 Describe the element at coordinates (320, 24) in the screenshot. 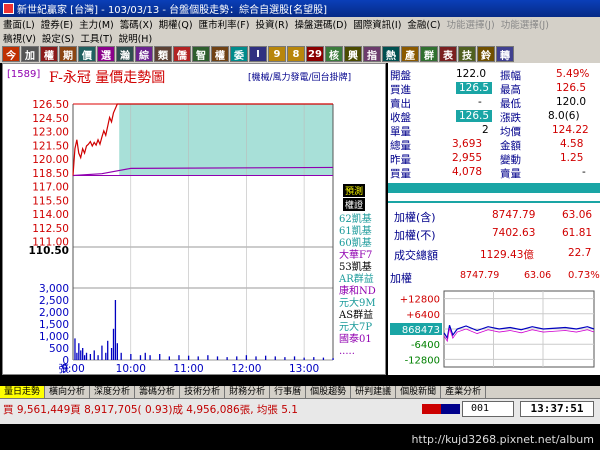

I see `menu-item: 操盤選碼(D)` at that location.